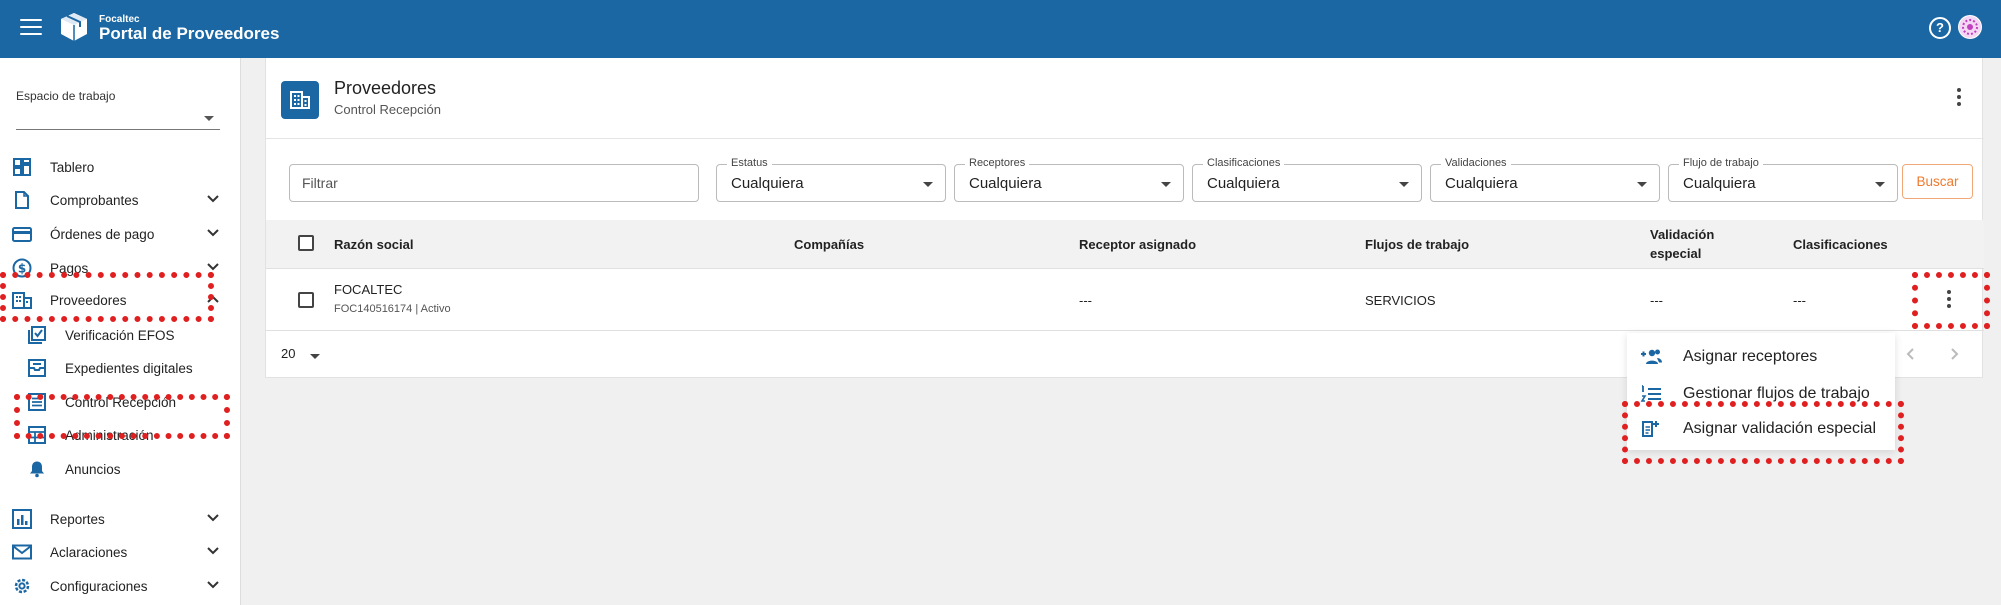 Image resolution: width=2001 pixels, height=605 pixels. Describe the element at coordinates (1949, 299) in the screenshot. I see `row-more-options-icon` at that location.